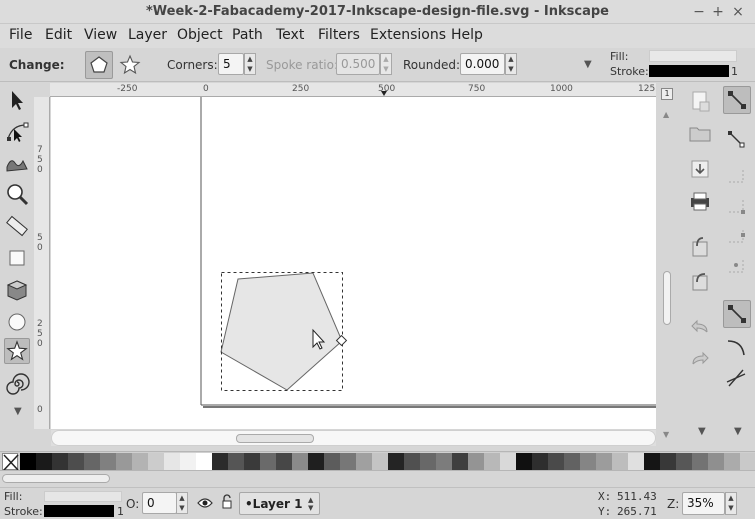 The width and height of the screenshot is (755, 519). I want to click on close-button: ×, so click(738, 12).